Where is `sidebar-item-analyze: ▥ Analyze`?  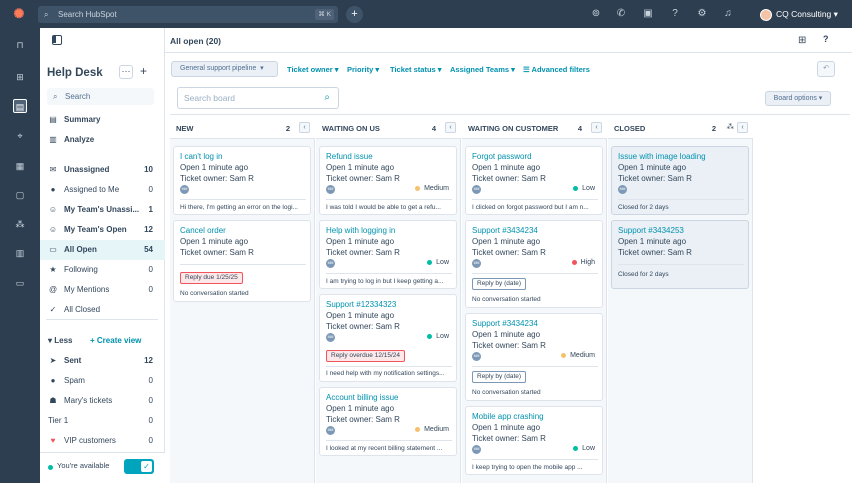 sidebar-item-analyze: ▥ Analyze is located at coordinates (102, 140).